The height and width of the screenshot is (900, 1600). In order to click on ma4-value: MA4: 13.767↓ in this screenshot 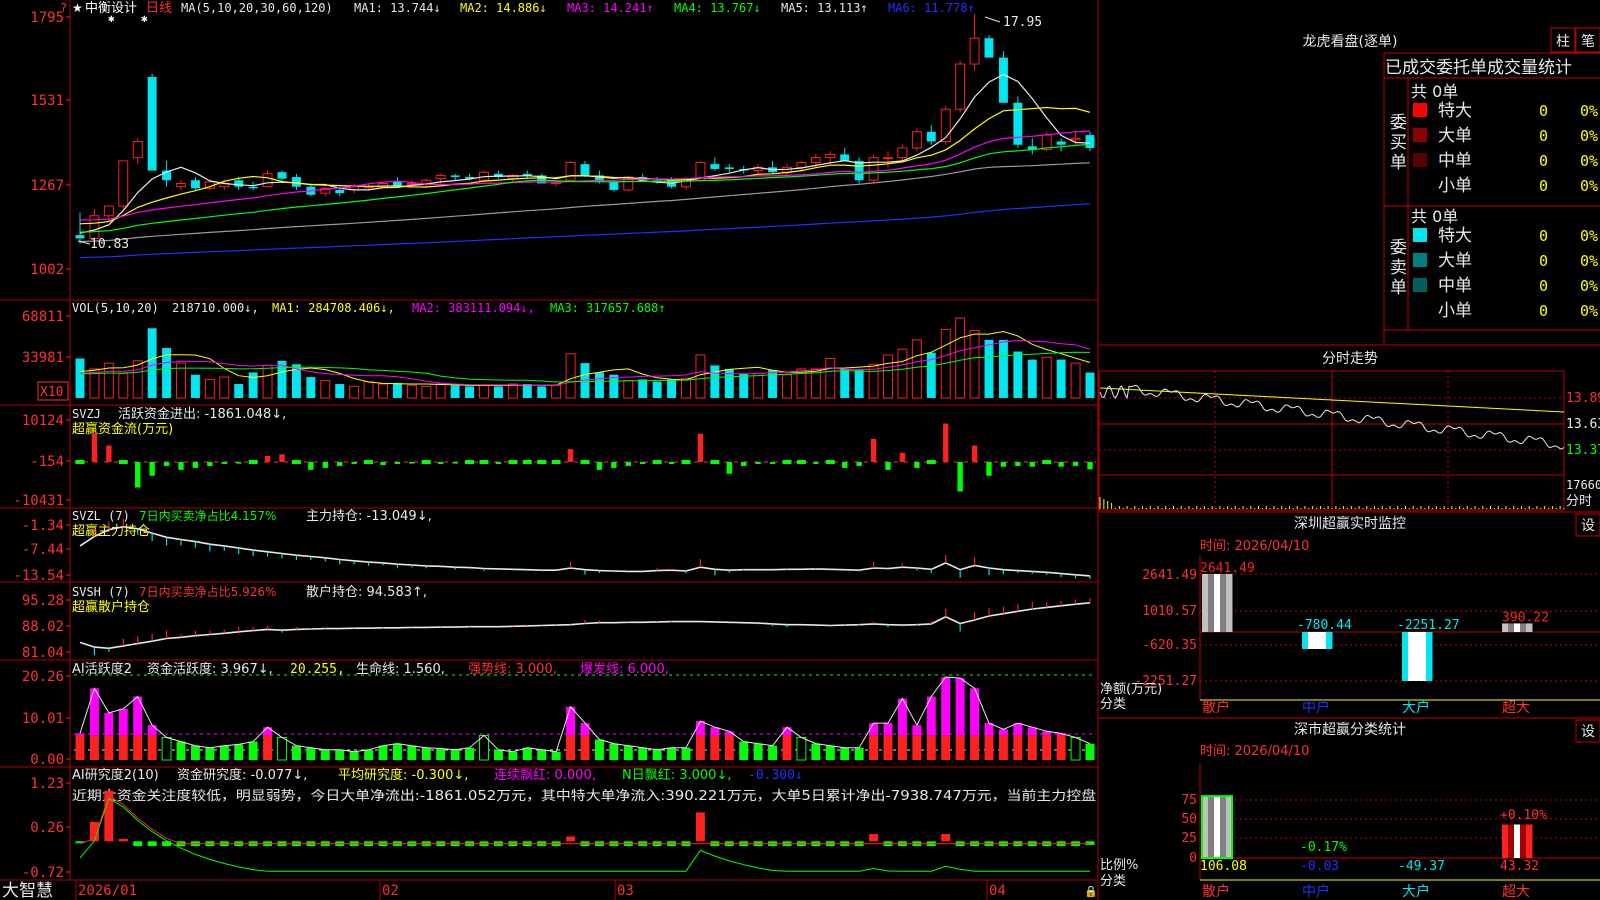, I will do `click(717, 8)`.